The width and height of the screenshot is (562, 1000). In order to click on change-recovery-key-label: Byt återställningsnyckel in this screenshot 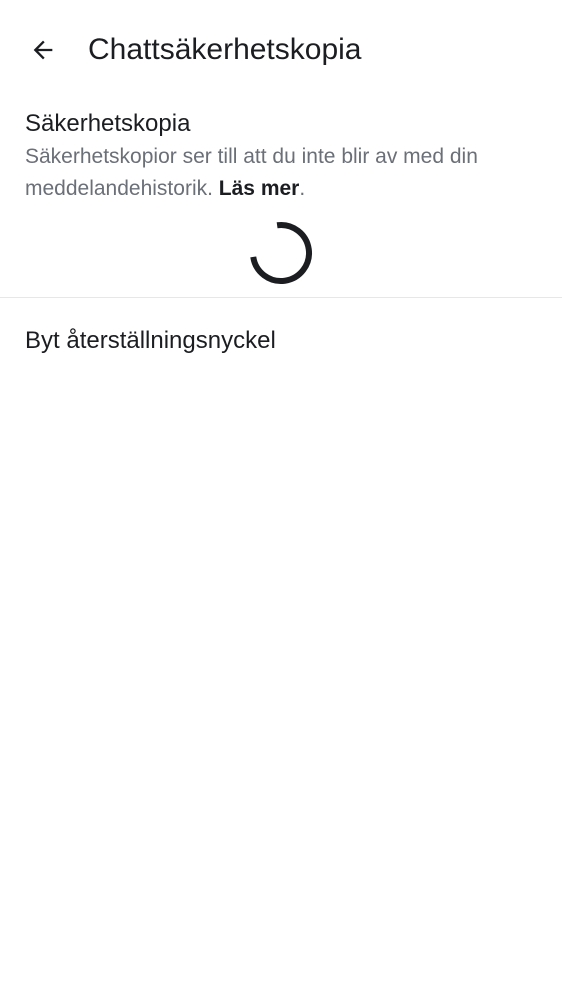, I will do `click(150, 340)`.